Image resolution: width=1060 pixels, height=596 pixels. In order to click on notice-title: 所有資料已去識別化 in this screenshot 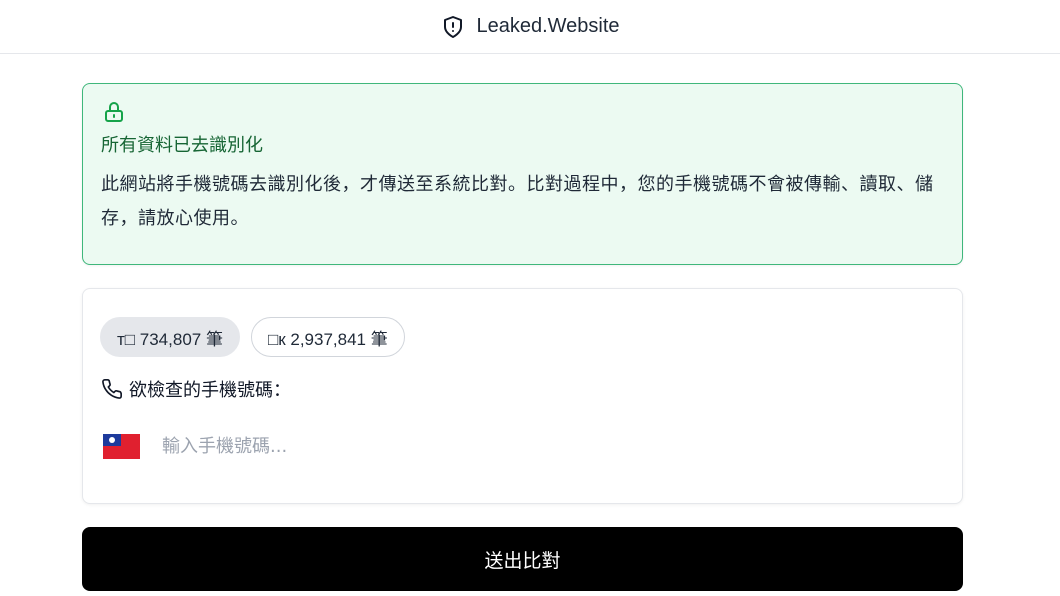, I will do `click(182, 145)`.